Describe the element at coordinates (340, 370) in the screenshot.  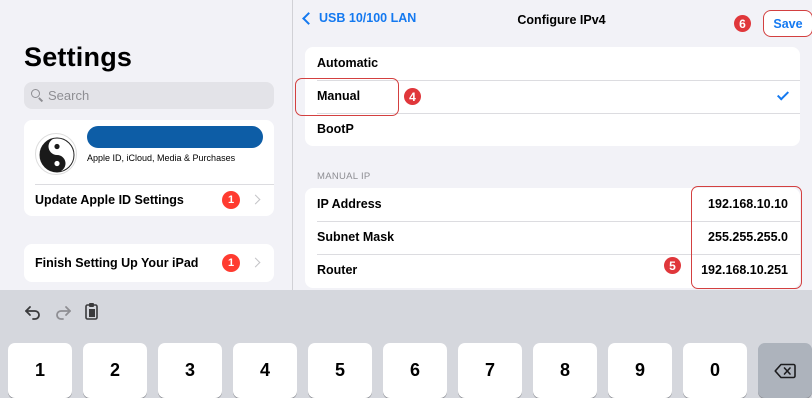
I see `key-5: 5` at that location.